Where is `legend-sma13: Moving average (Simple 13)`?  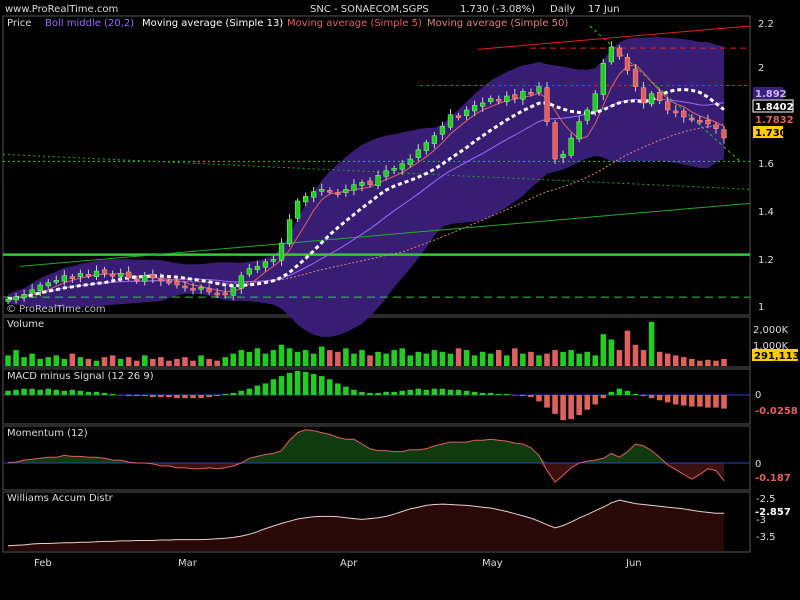
legend-sma13: Moving average (Simple 13) is located at coordinates (212, 23).